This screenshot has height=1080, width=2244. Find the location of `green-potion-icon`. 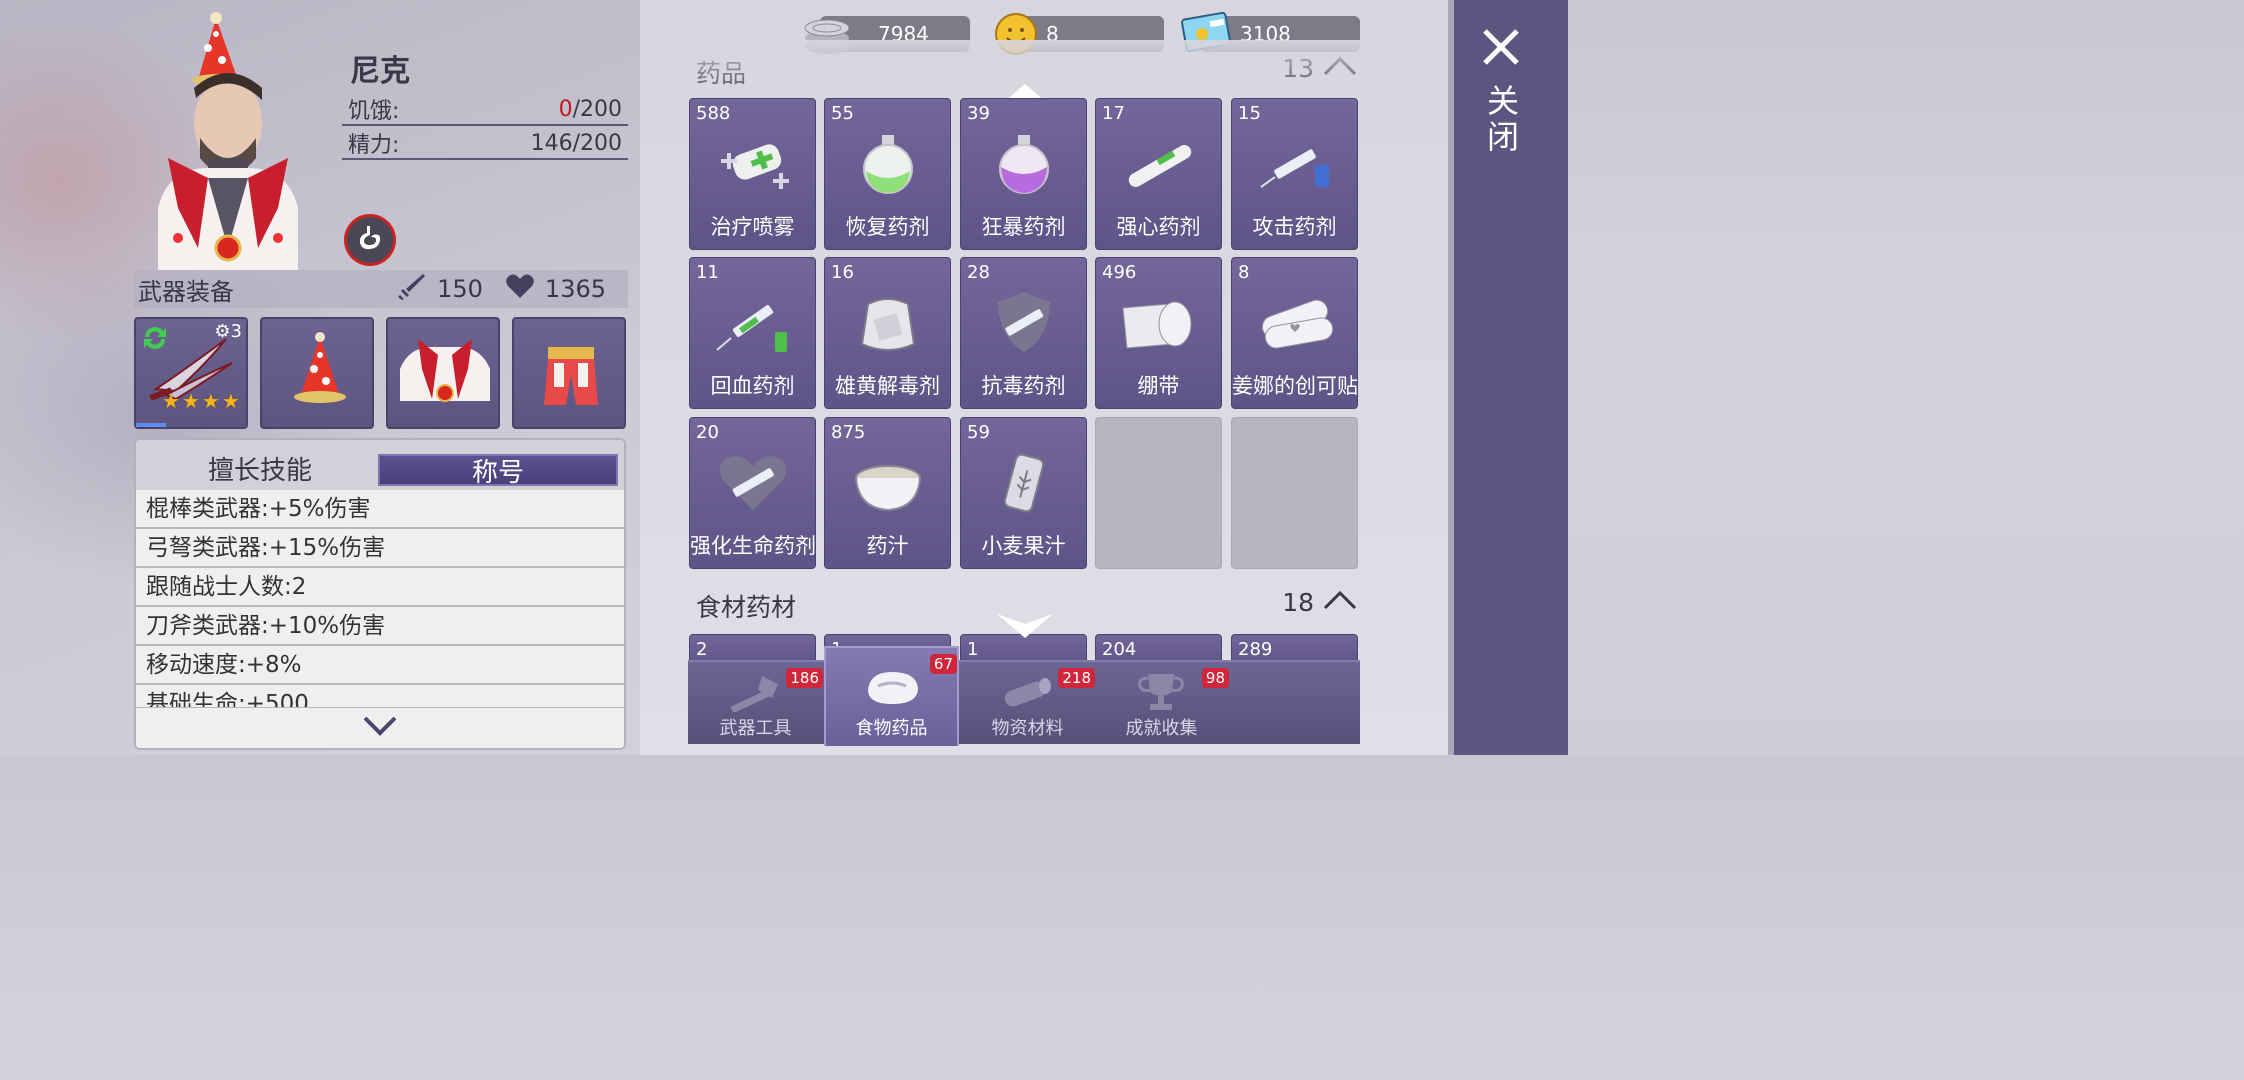

green-potion-icon is located at coordinates (888, 164).